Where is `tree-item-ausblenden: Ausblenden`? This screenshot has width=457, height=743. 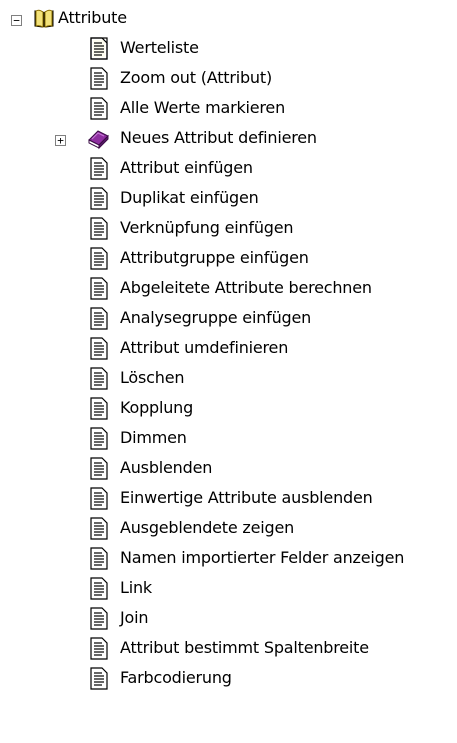
tree-item-ausblenden: Ausblenden is located at coordinates (228, 469).